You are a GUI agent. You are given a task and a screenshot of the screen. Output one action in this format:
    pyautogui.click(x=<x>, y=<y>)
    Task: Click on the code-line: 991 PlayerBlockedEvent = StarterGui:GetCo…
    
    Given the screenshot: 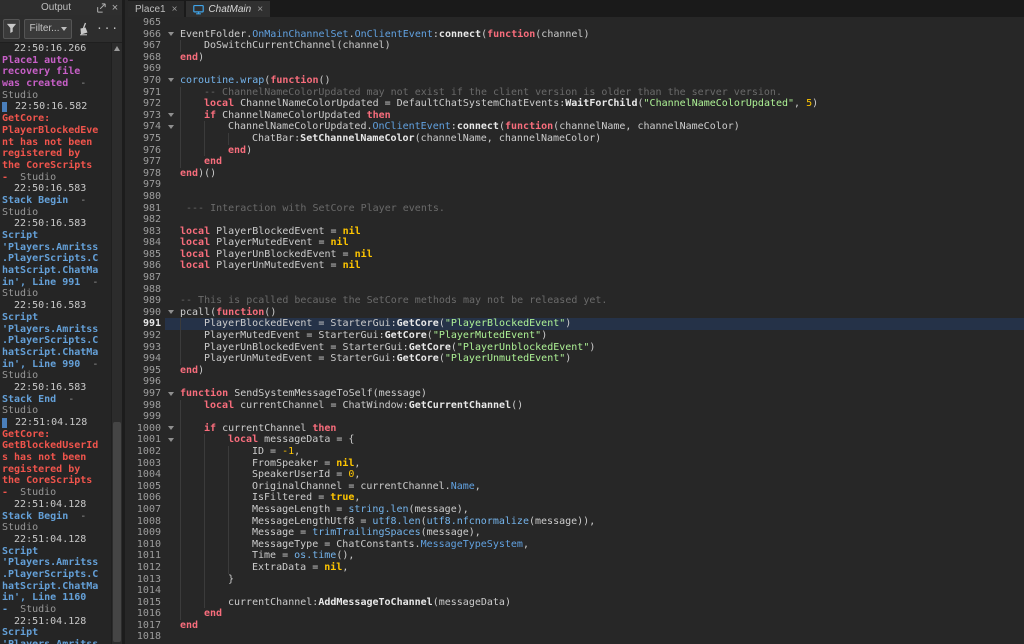 What is the action you would take?
    pyautogui.click(x=576, y=324)
    